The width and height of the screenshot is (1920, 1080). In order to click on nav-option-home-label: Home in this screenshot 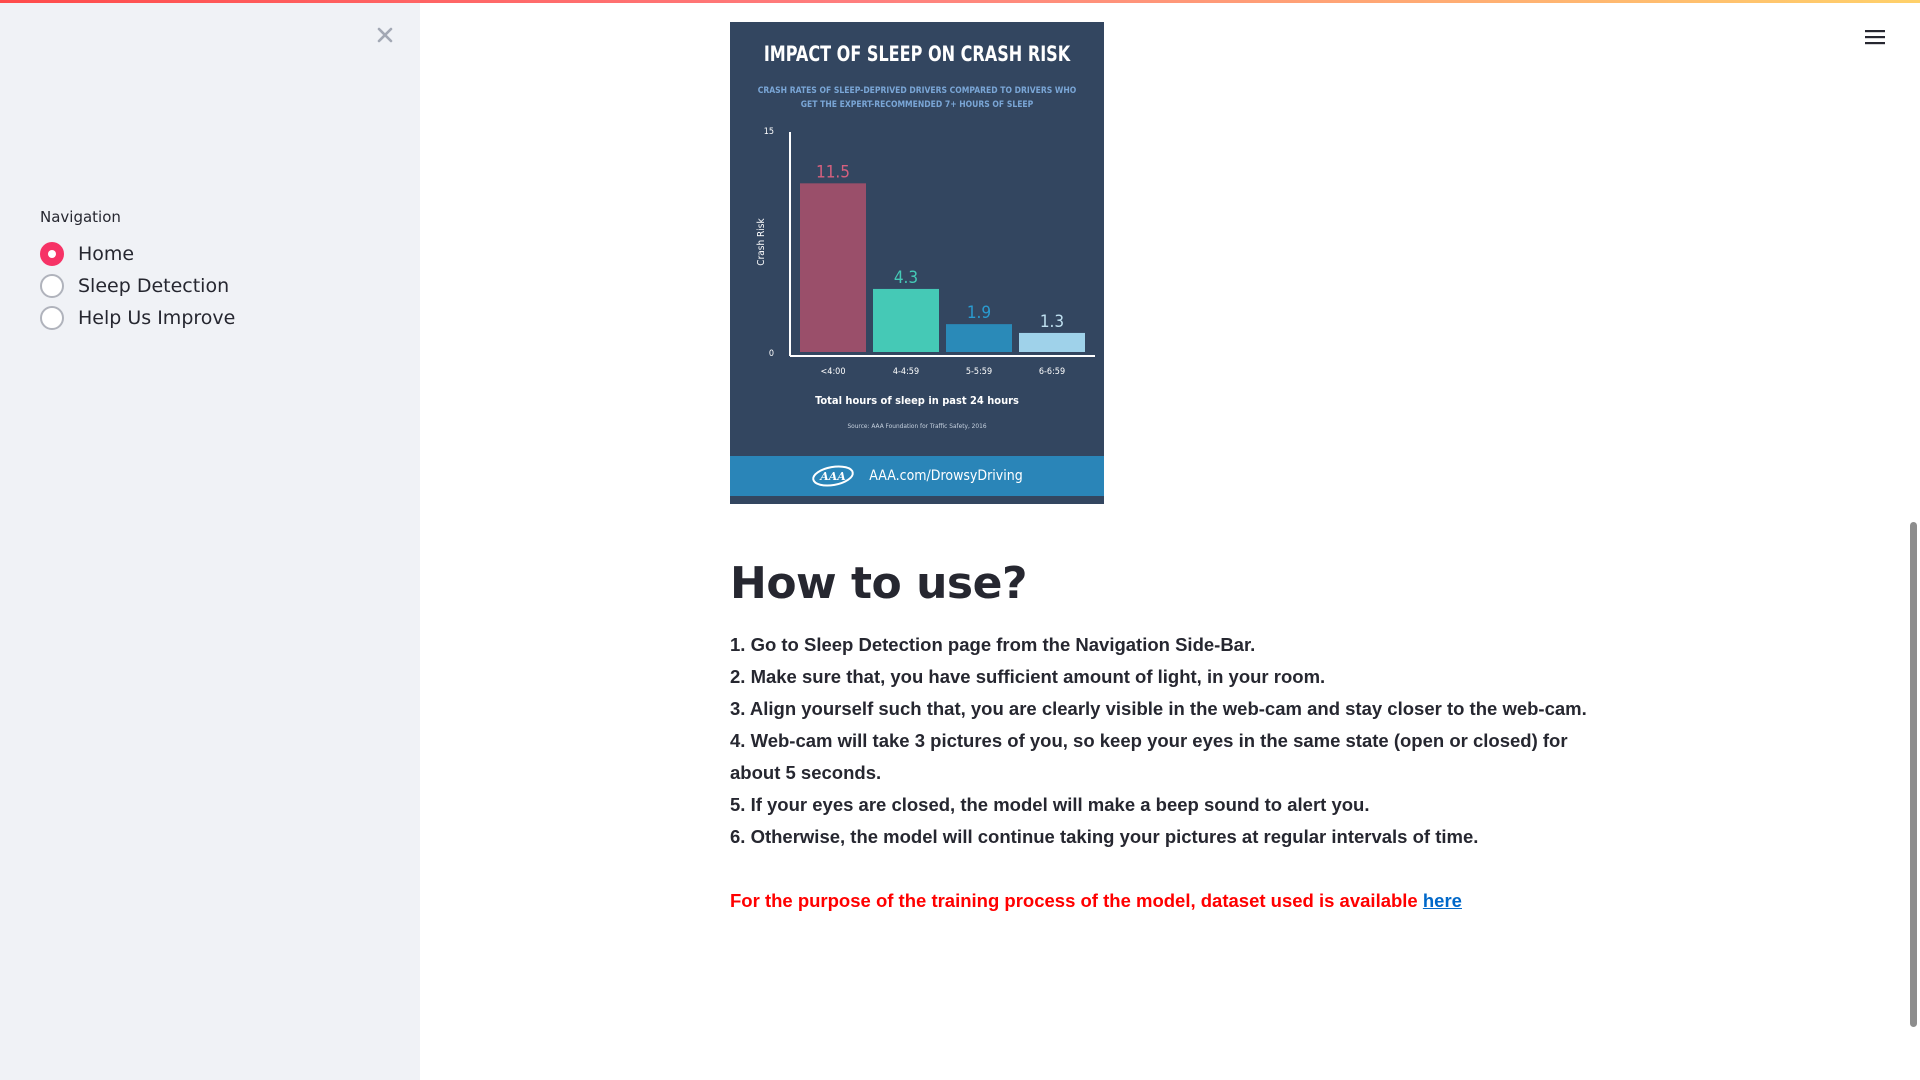, I will do `click(106, 254)`.